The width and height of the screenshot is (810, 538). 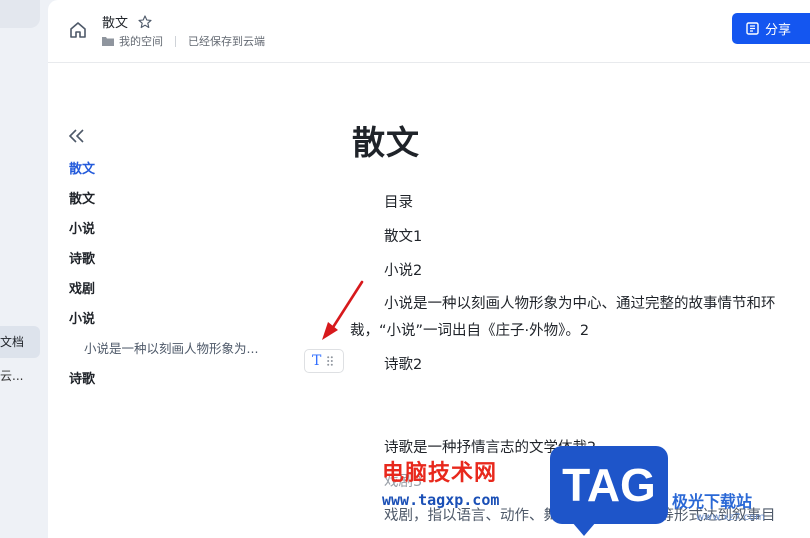 What do you see at coordinates (730, 517) in the screenshot?
I see `watermark-brand-url: www.xz7.com` at bounding box center [730, 517].